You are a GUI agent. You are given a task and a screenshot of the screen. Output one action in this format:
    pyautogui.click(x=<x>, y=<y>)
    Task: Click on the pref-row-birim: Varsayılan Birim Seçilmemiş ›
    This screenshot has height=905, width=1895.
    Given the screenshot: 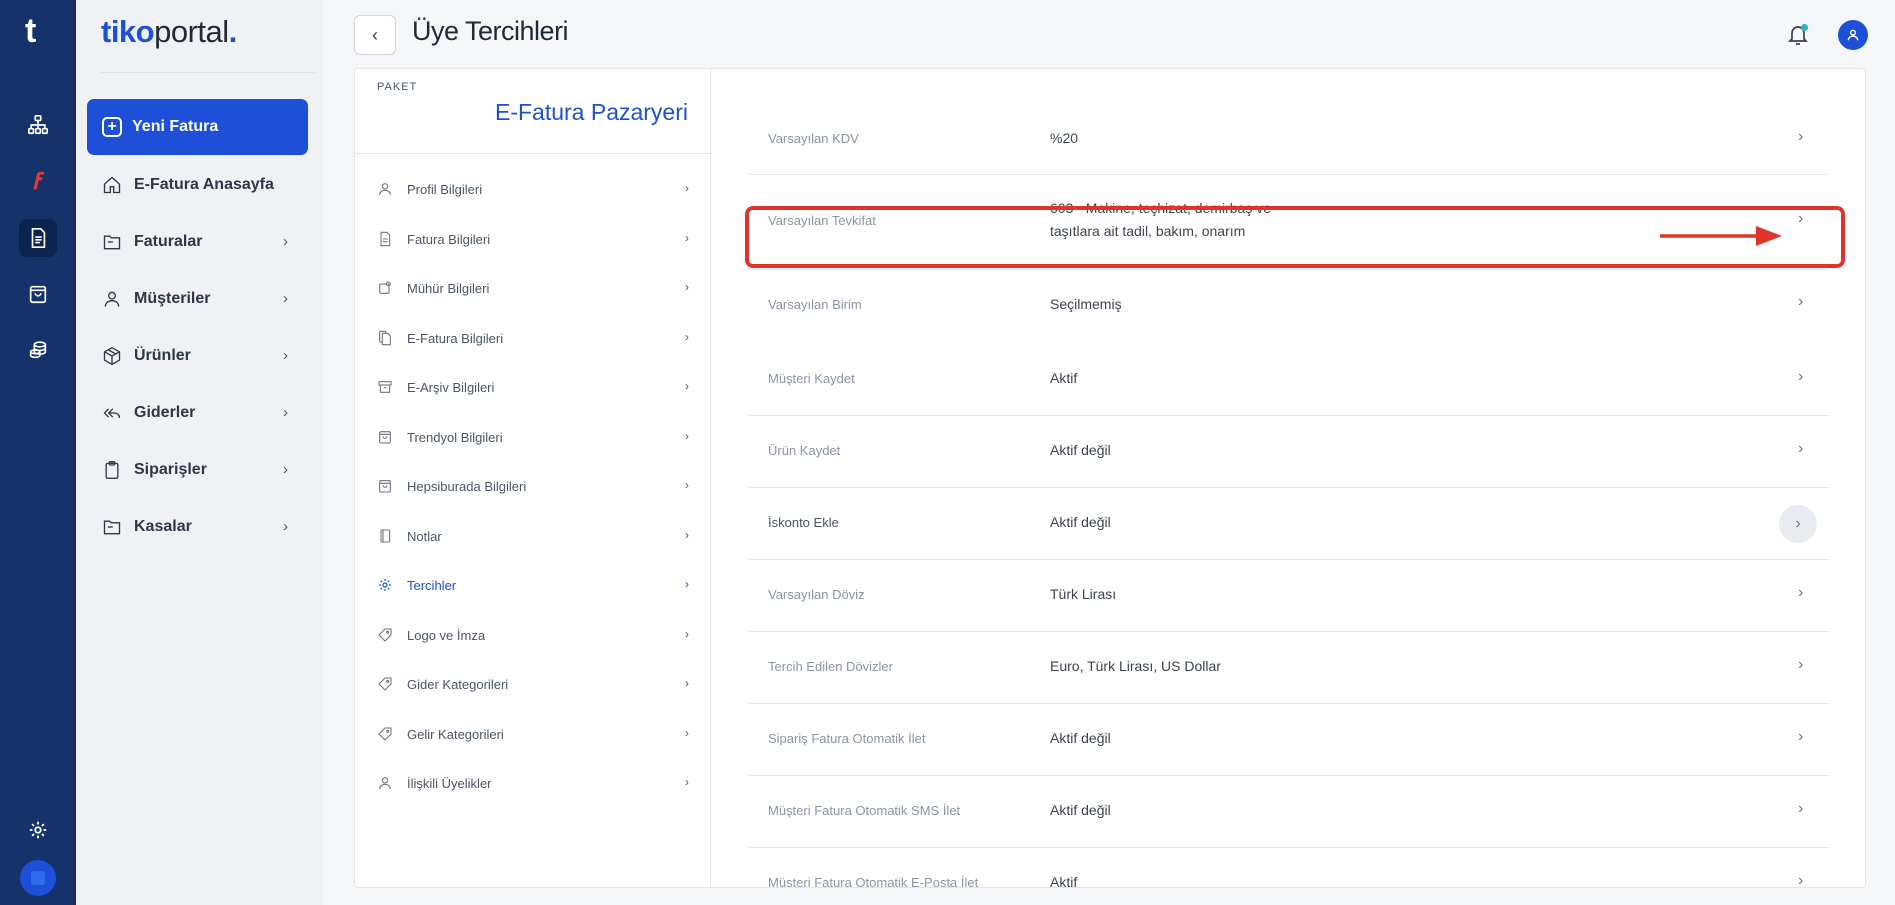 What is the action you would take?
    pyautogui.click(x=1288, y=307)
    